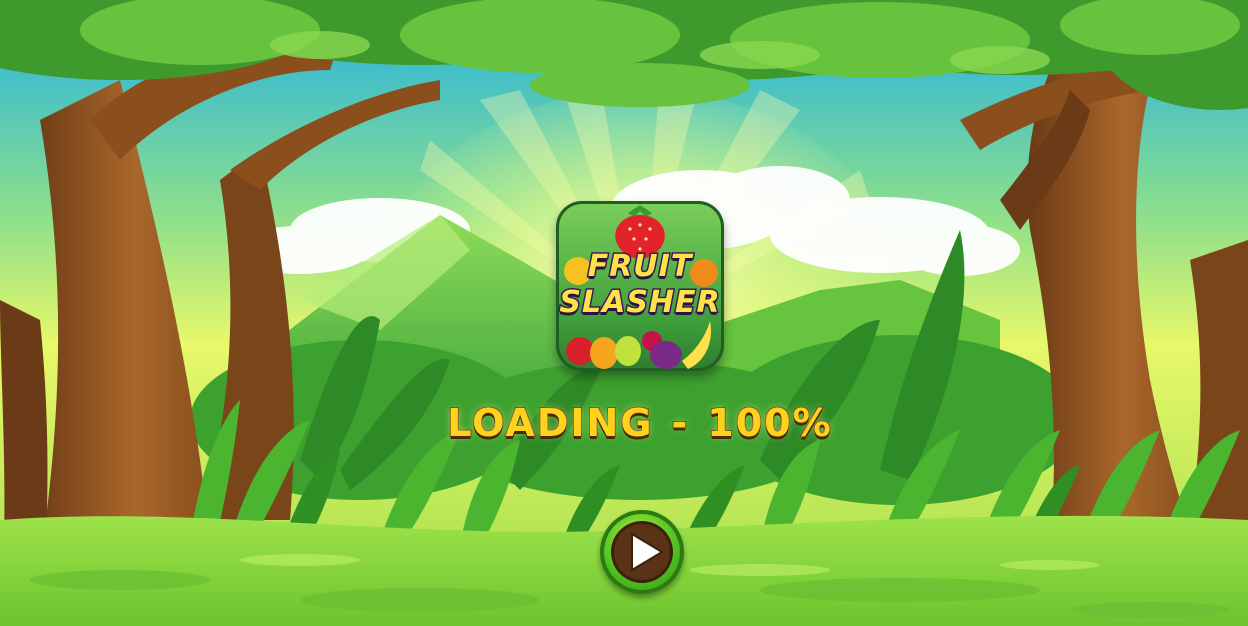 Image resolution: width=1248 pixels, height=626 pixels. I want to click on logo-line-2: SLASHER, so click(639, 303).